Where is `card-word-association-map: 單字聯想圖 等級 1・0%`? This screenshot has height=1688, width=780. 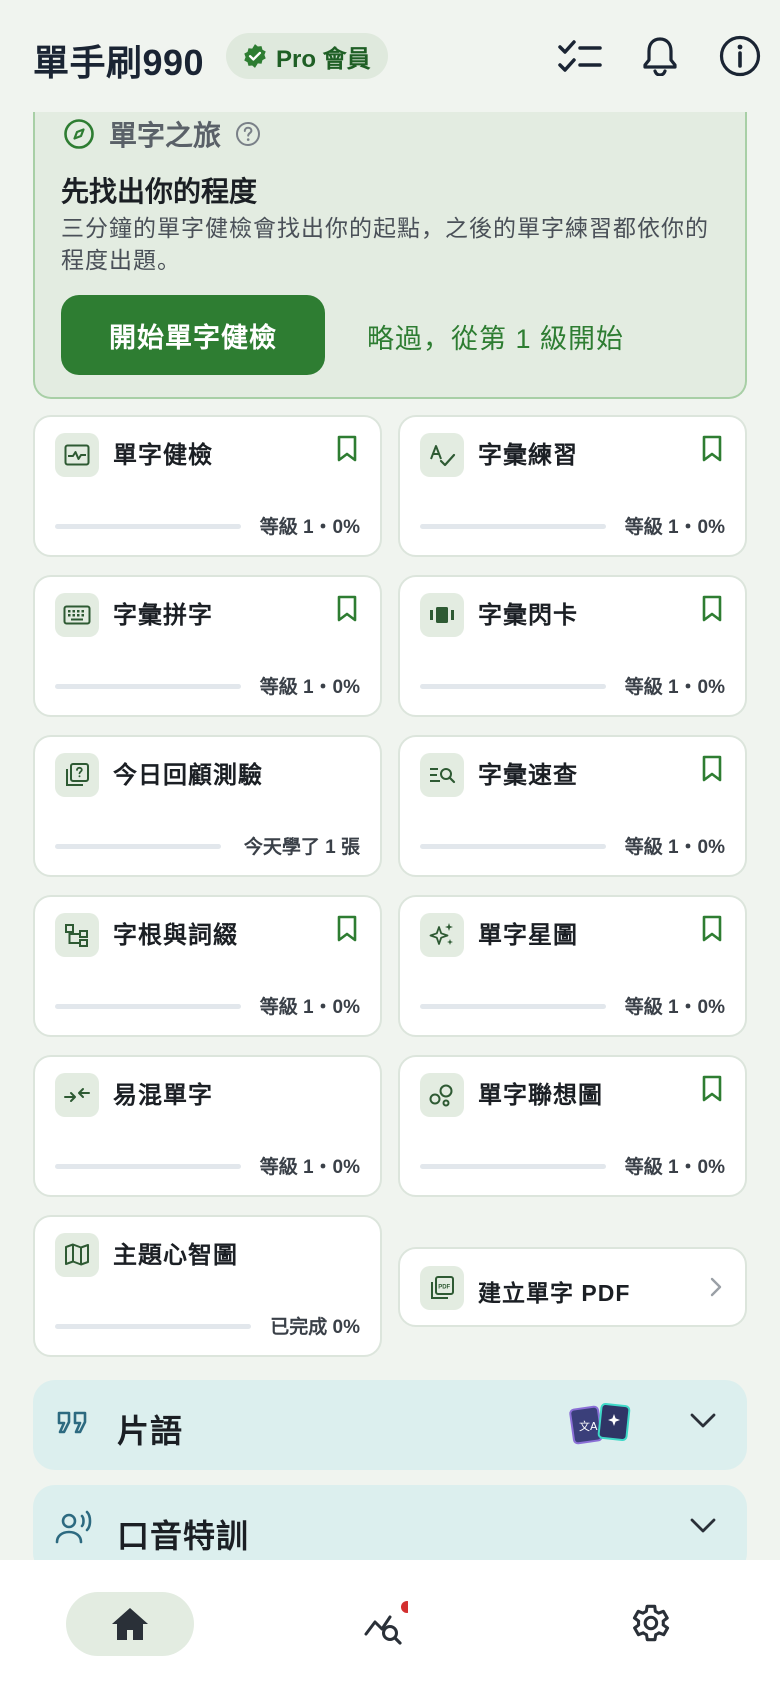 card-word-association-map: 單字聯想圖 等級 1・0% is located at coordinates (572, 1126).